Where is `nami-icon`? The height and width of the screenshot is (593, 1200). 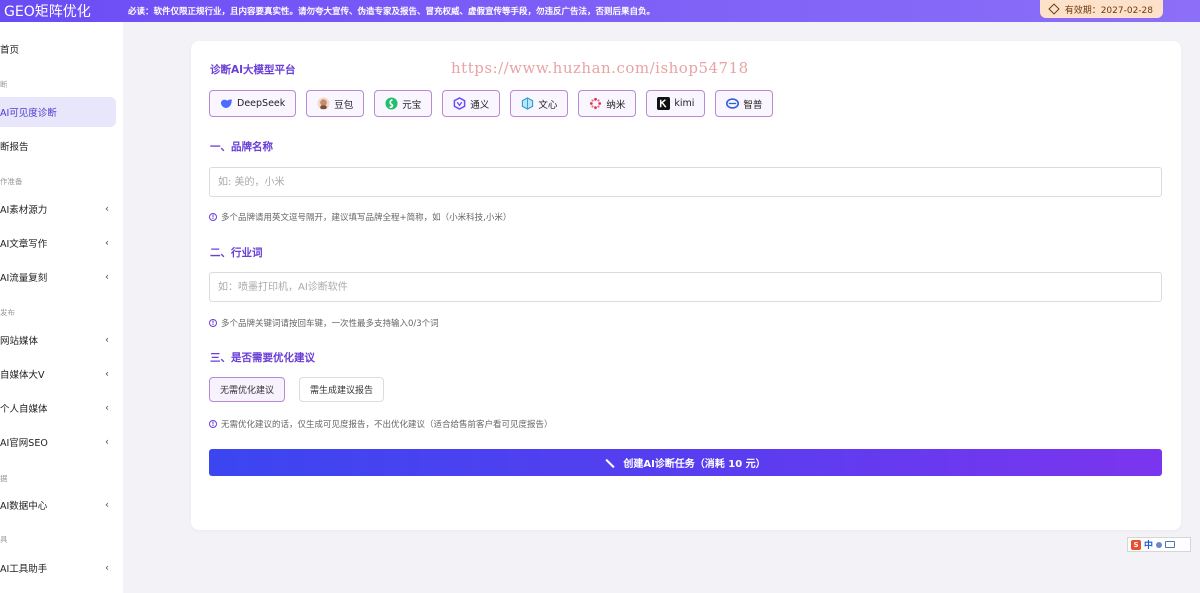 nami-icon is located at coordinates (596, 103).